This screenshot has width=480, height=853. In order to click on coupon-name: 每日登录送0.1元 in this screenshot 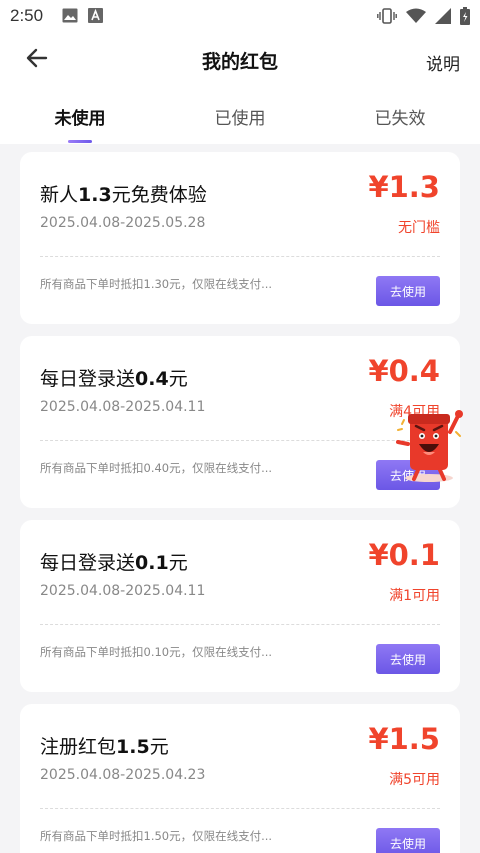, I will do `click(114, 563)`.